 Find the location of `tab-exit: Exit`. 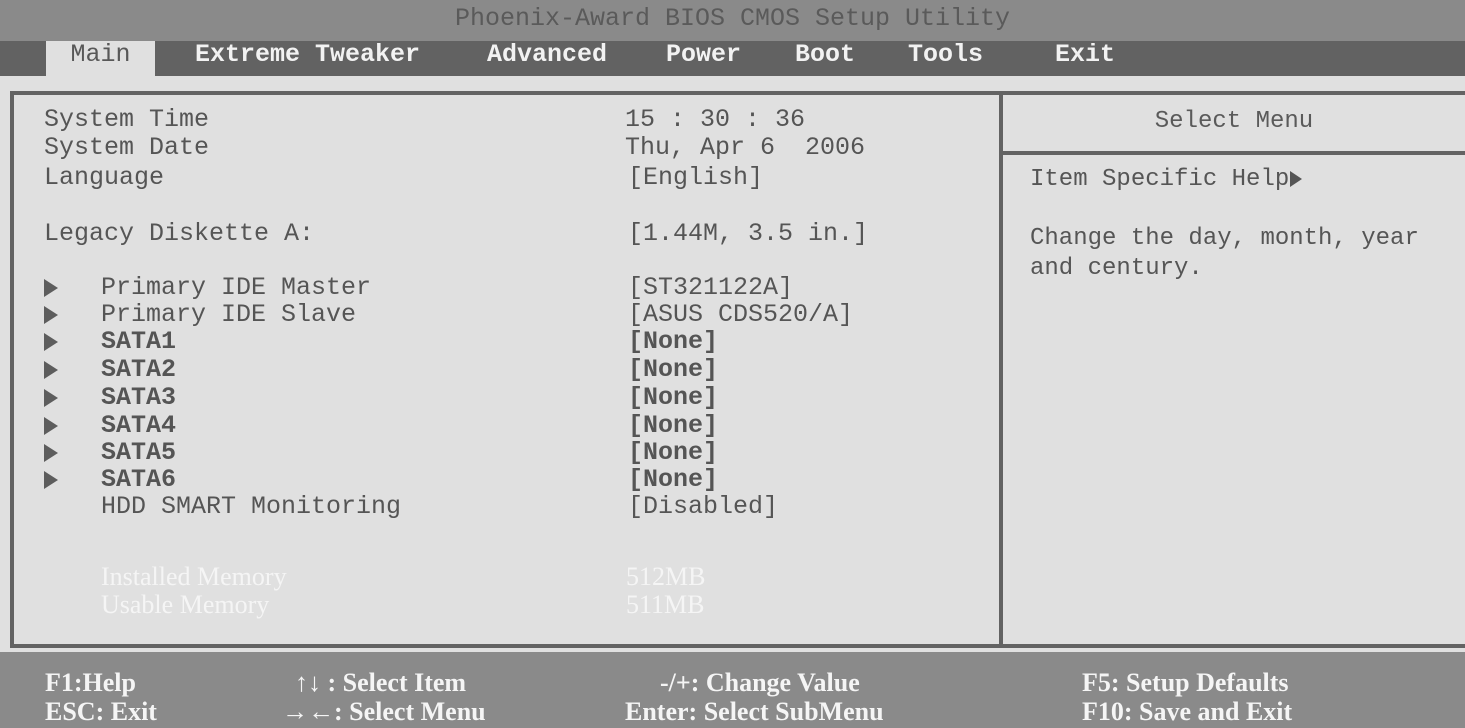

tab-exit: Exit is located at coordinates (1085, 58).